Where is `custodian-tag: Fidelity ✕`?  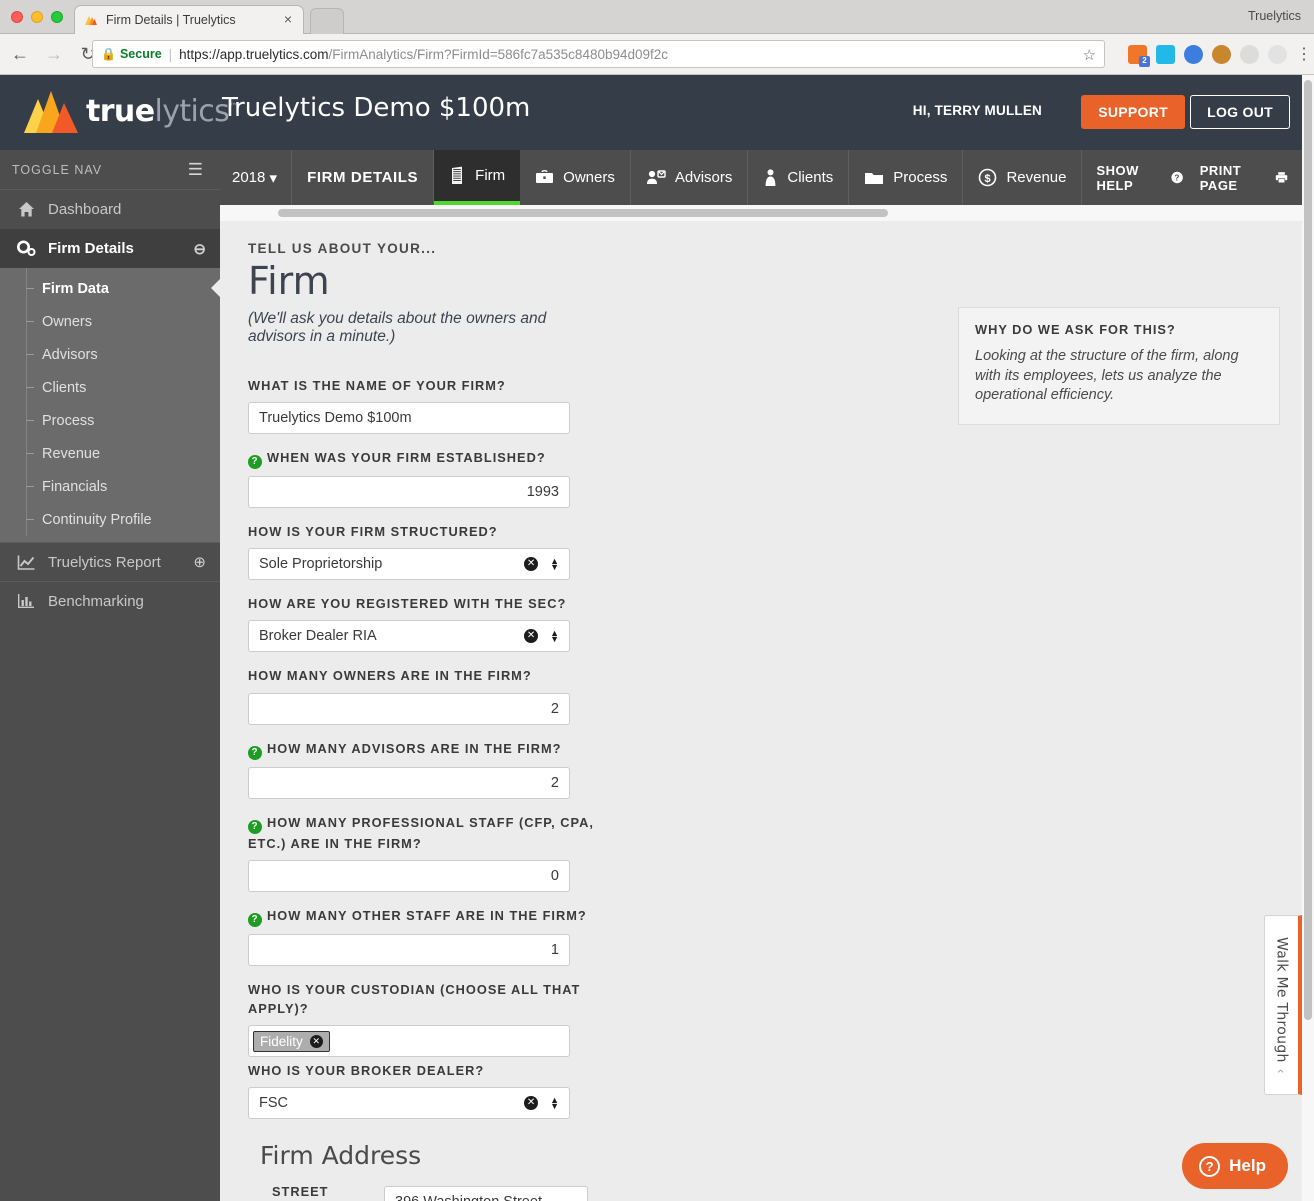
custodian-tag: Fidelity ✕ is located at coordinates (291, 1041).